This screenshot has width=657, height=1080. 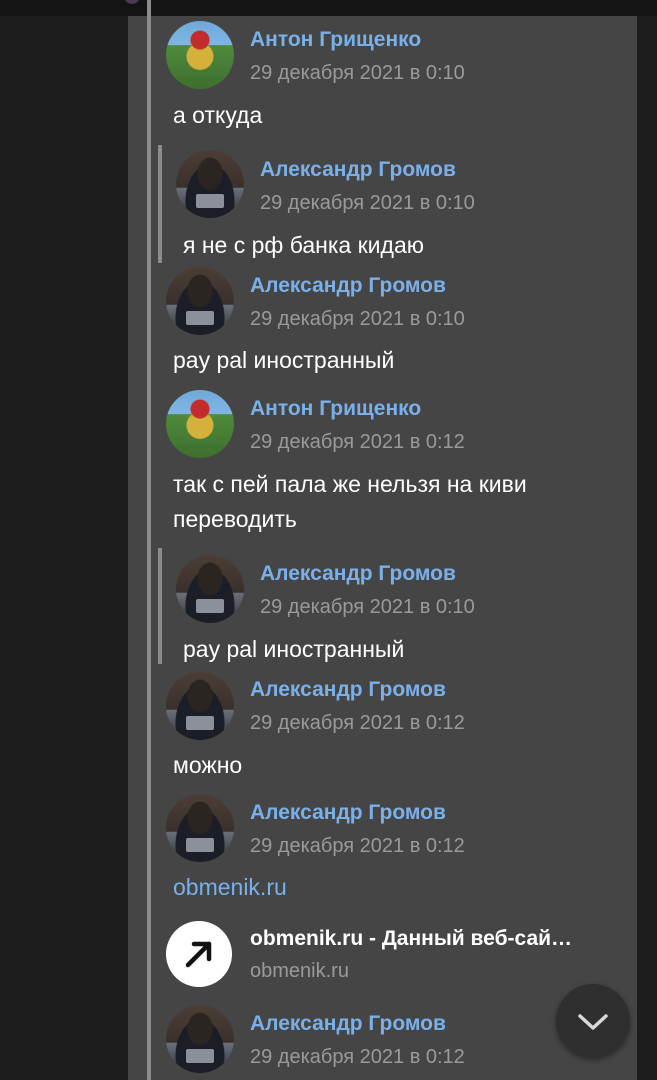 What do you see at coordinates (647, 548) in the screenshot?
I see `right-gutter` at bounding box center [647, 548].